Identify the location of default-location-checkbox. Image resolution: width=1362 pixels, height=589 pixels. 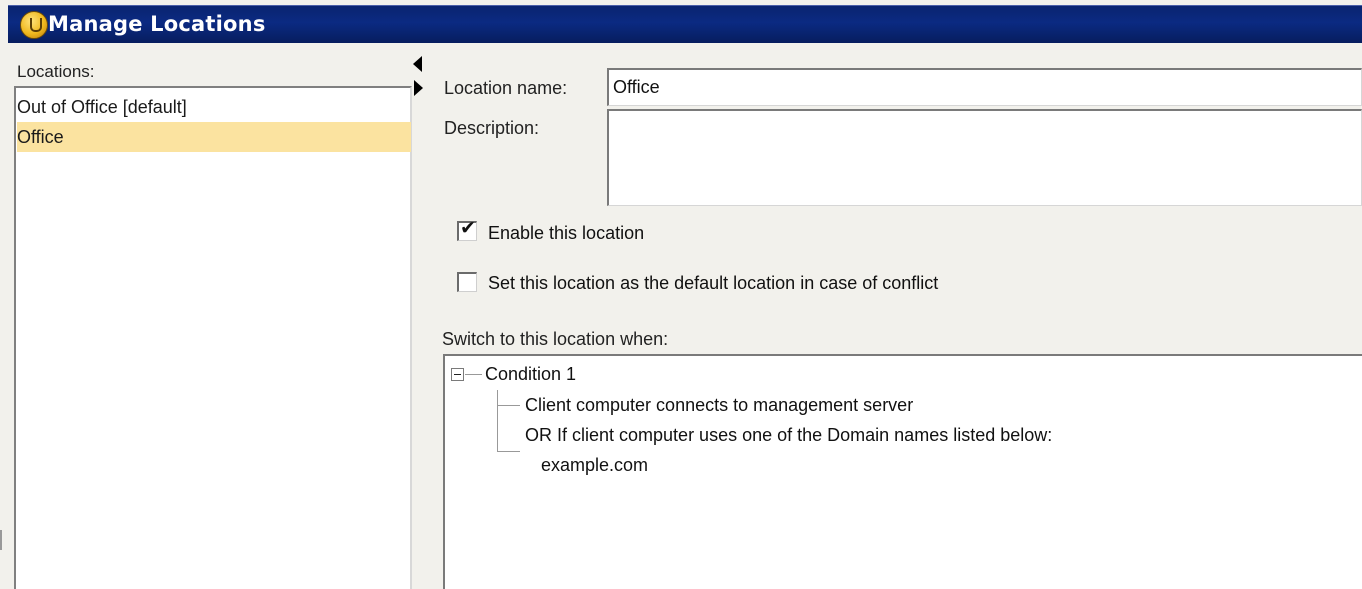
(467, 282).